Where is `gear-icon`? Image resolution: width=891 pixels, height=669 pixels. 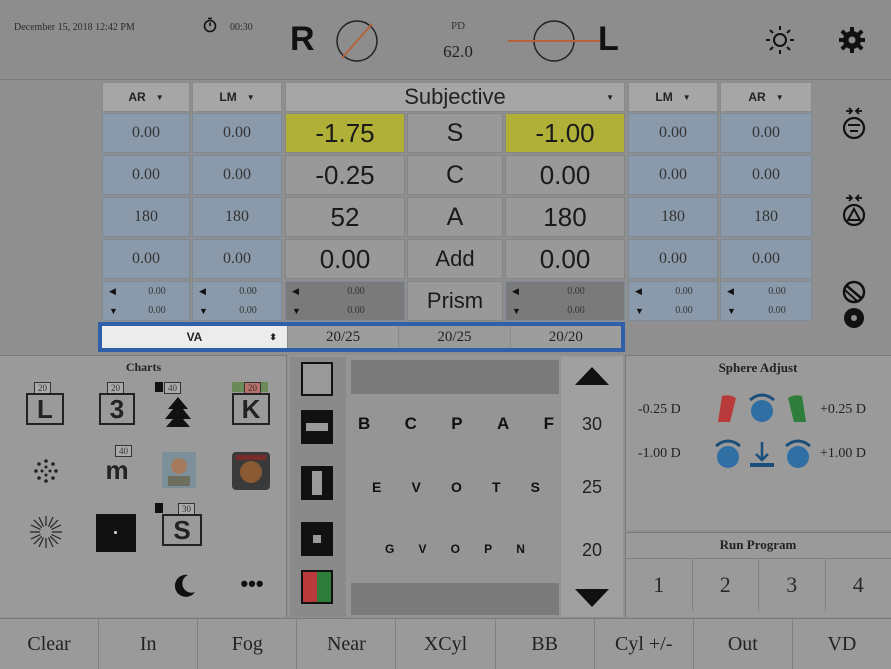 gear-icon is located at coordinates (852, 40).